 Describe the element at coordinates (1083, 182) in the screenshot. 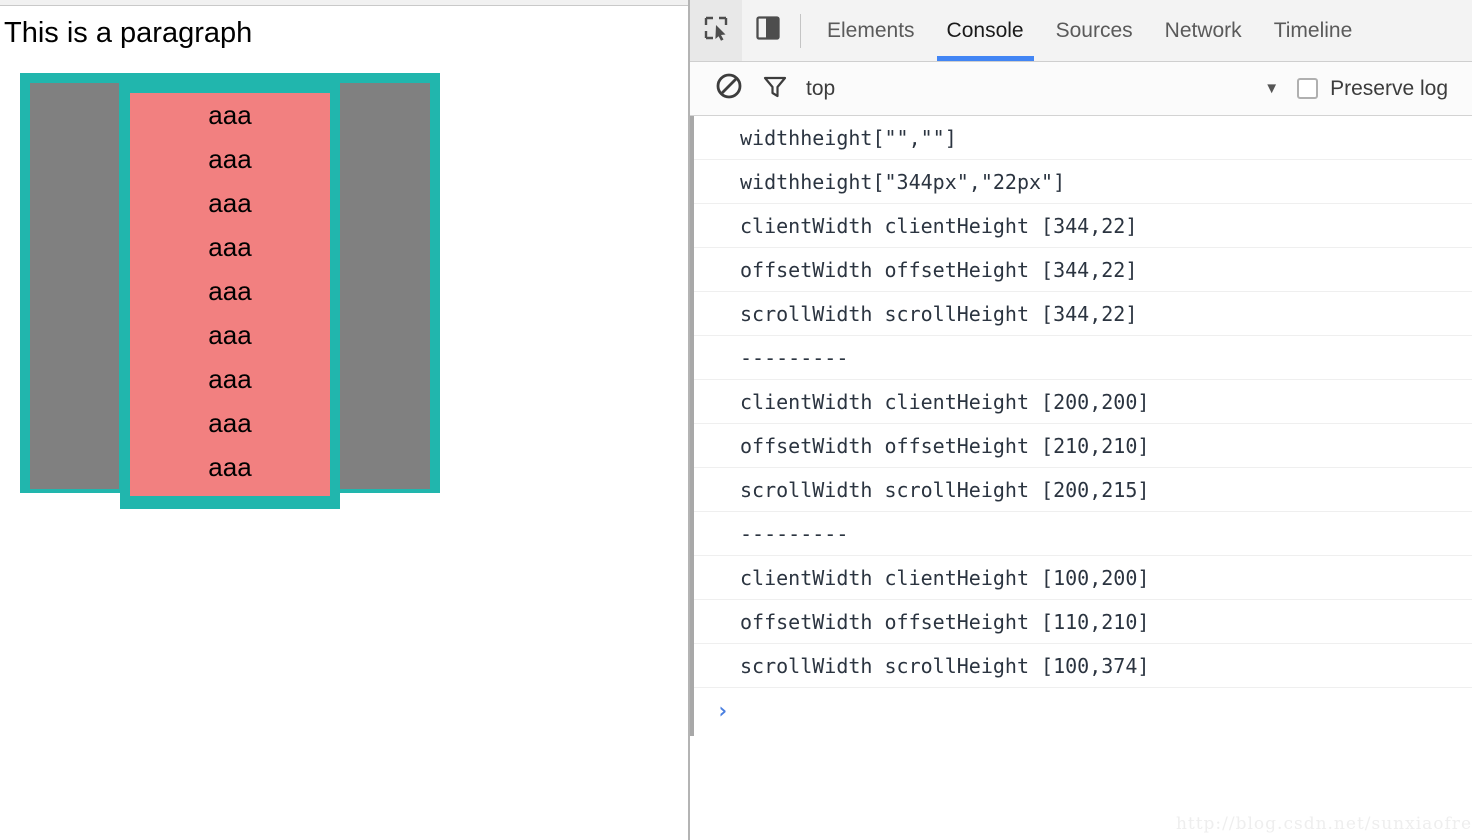

I see `console-message: widthheight["344px","22px"]` at that location.